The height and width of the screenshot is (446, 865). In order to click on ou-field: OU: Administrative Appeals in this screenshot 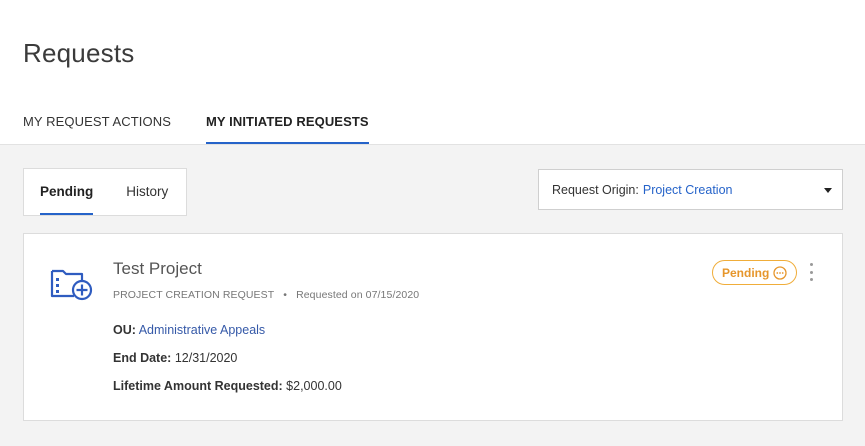, I will do `click(189, 330)`.